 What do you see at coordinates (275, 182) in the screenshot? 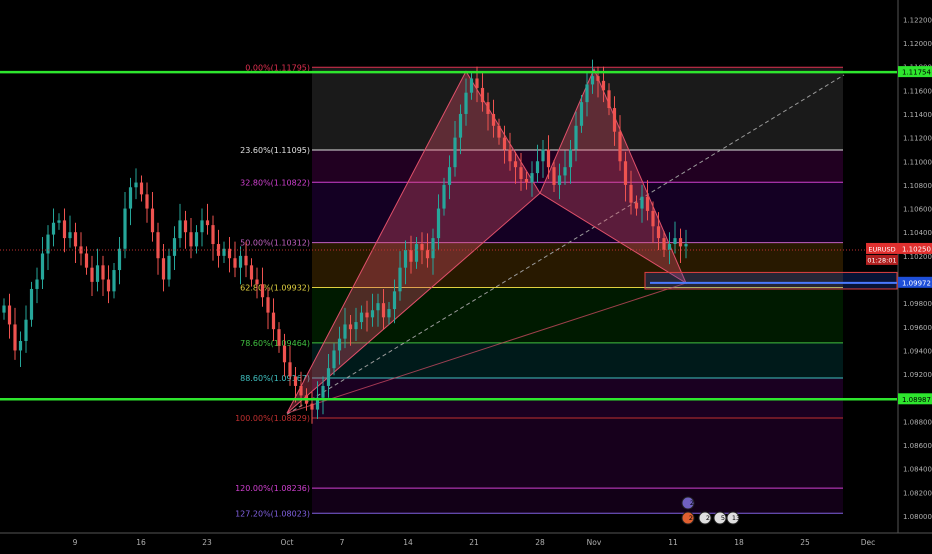
I see `fib-level-label: 32.80%(1.10822)` at bounding box center [275, 182].